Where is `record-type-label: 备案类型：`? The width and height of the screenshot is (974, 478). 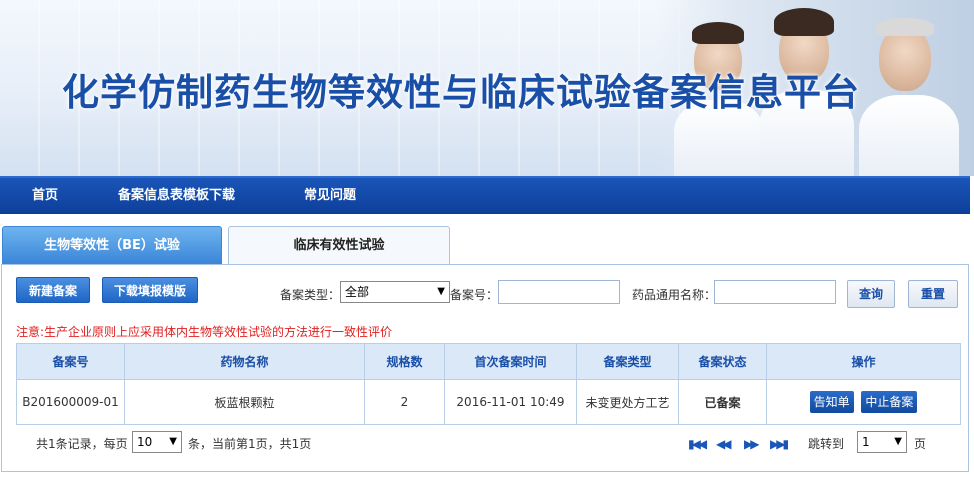 record-type-label: 备案类型： is located at coordinates (310, 295).